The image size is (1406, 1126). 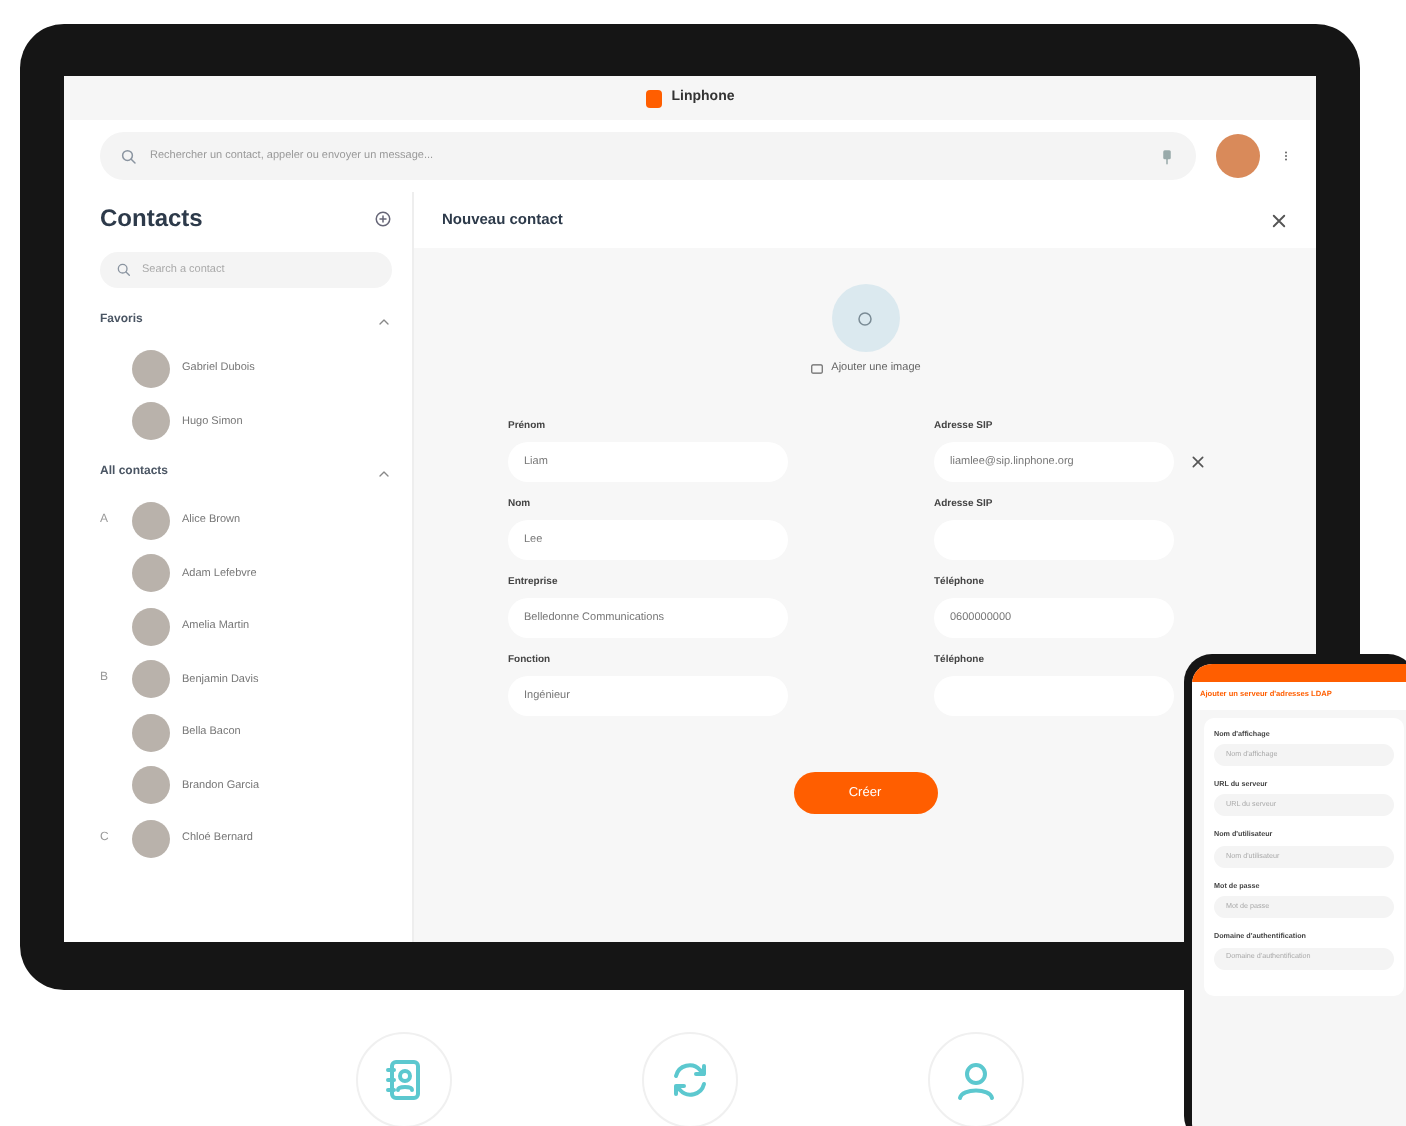 I want to click on add-icon, so click(x=383, y=218).